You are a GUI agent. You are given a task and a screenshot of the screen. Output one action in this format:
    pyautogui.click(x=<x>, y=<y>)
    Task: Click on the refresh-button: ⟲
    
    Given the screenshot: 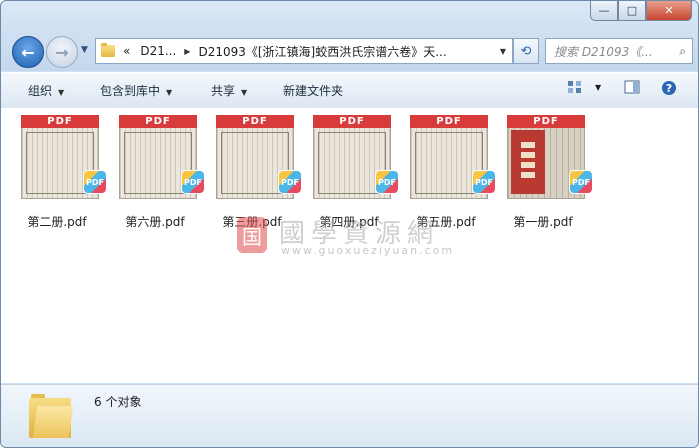 What is the action you would take?
    pyautogui.click(x=526, y=51)
    